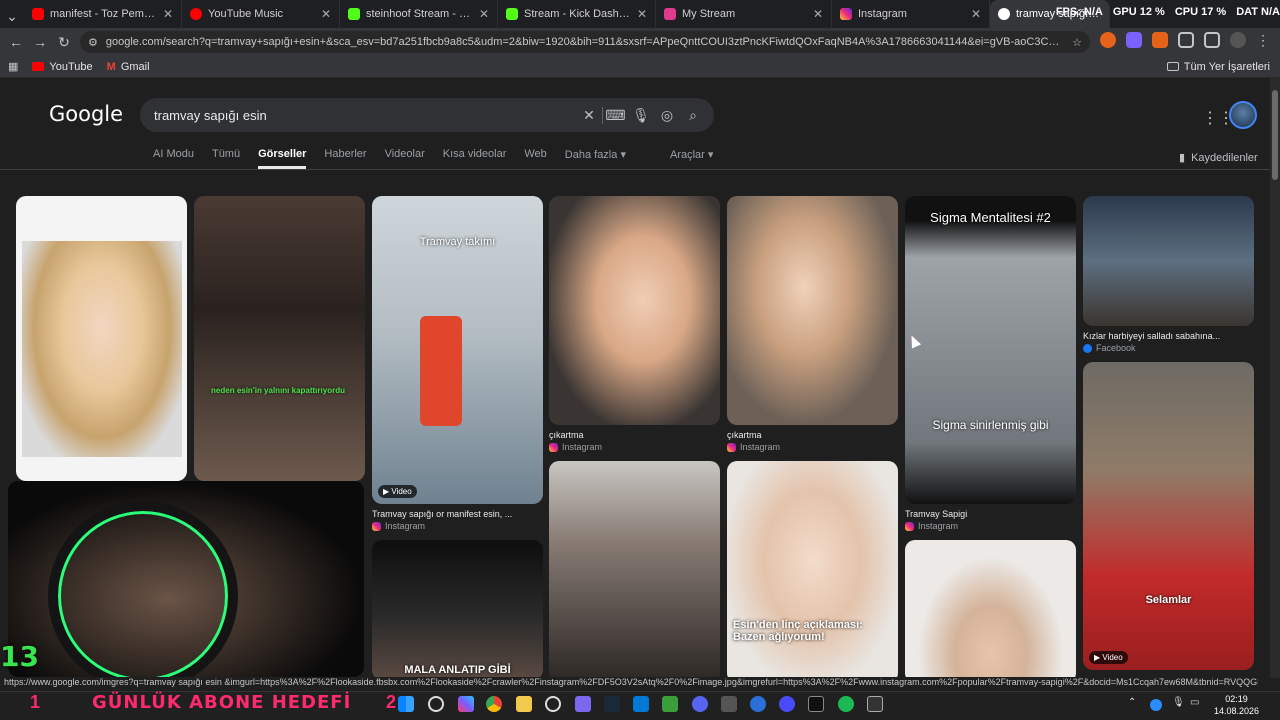  I want to click on badge-label: Video, so click(1112, 657).